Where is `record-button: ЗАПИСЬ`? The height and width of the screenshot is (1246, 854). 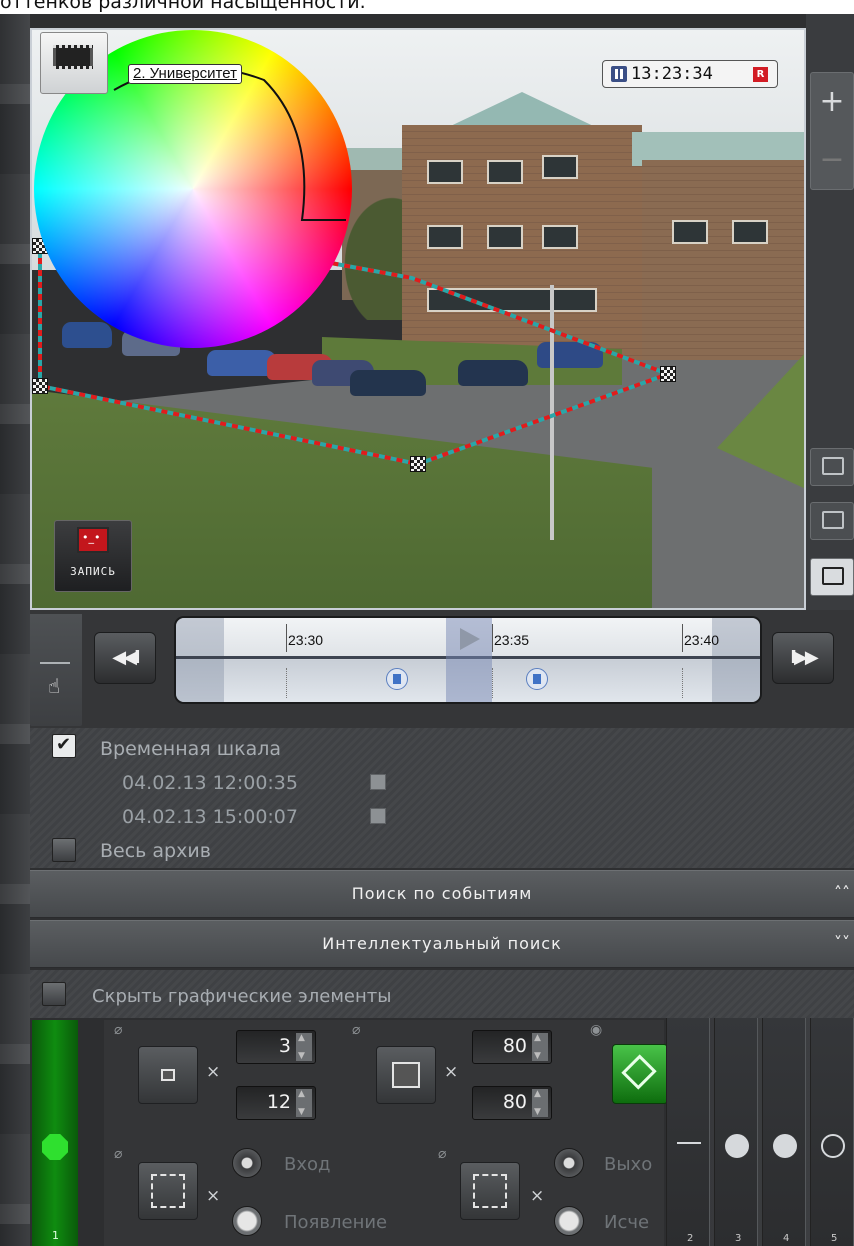 record-button: ЗАПИСЬ is located at coordinates (93, 556).